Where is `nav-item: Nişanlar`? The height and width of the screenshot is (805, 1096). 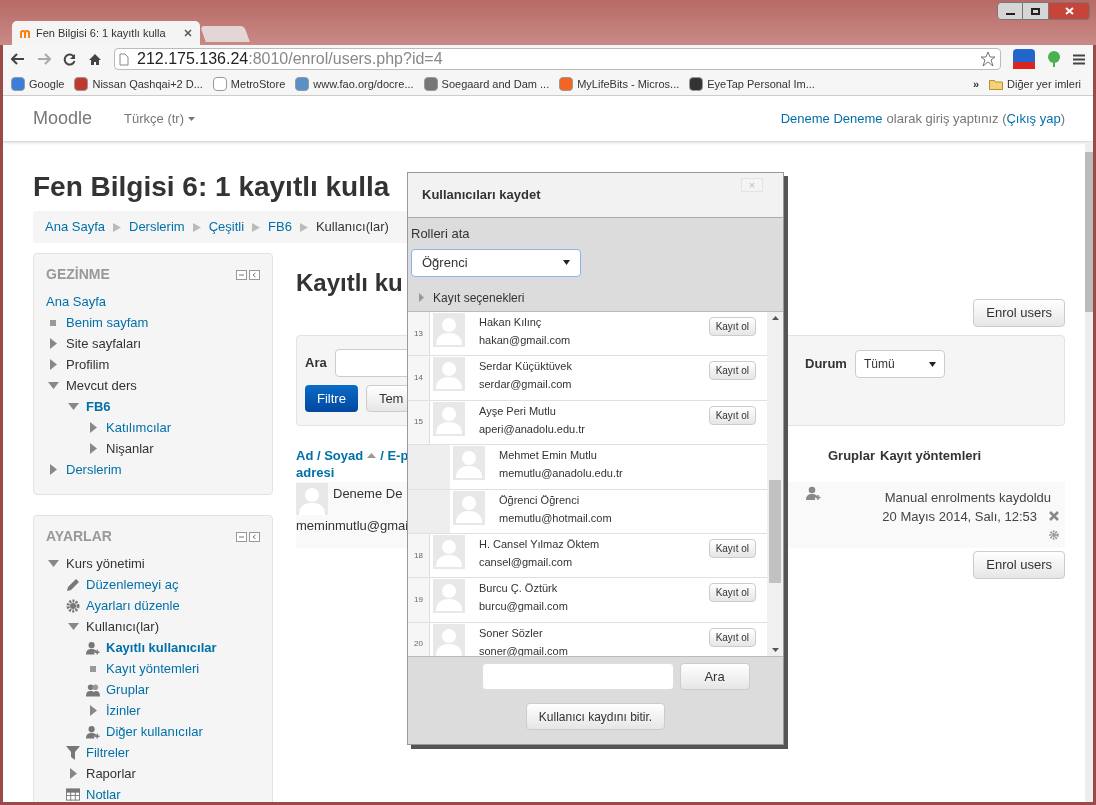
nav-item: Nişanlar is located at coordinates (130, 448).